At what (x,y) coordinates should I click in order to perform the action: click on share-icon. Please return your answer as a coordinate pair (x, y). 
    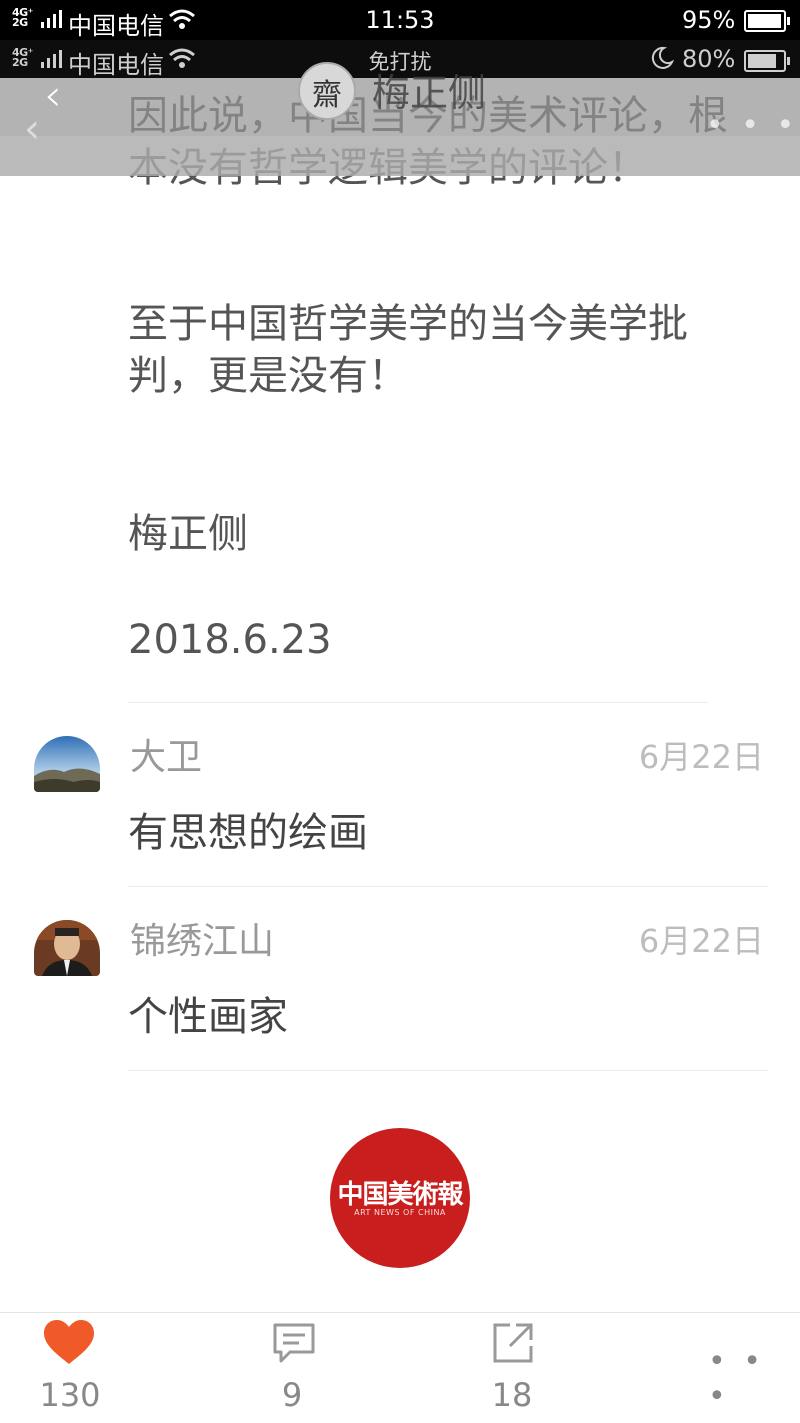
    Looking at the image, I should click on (513, 1343).